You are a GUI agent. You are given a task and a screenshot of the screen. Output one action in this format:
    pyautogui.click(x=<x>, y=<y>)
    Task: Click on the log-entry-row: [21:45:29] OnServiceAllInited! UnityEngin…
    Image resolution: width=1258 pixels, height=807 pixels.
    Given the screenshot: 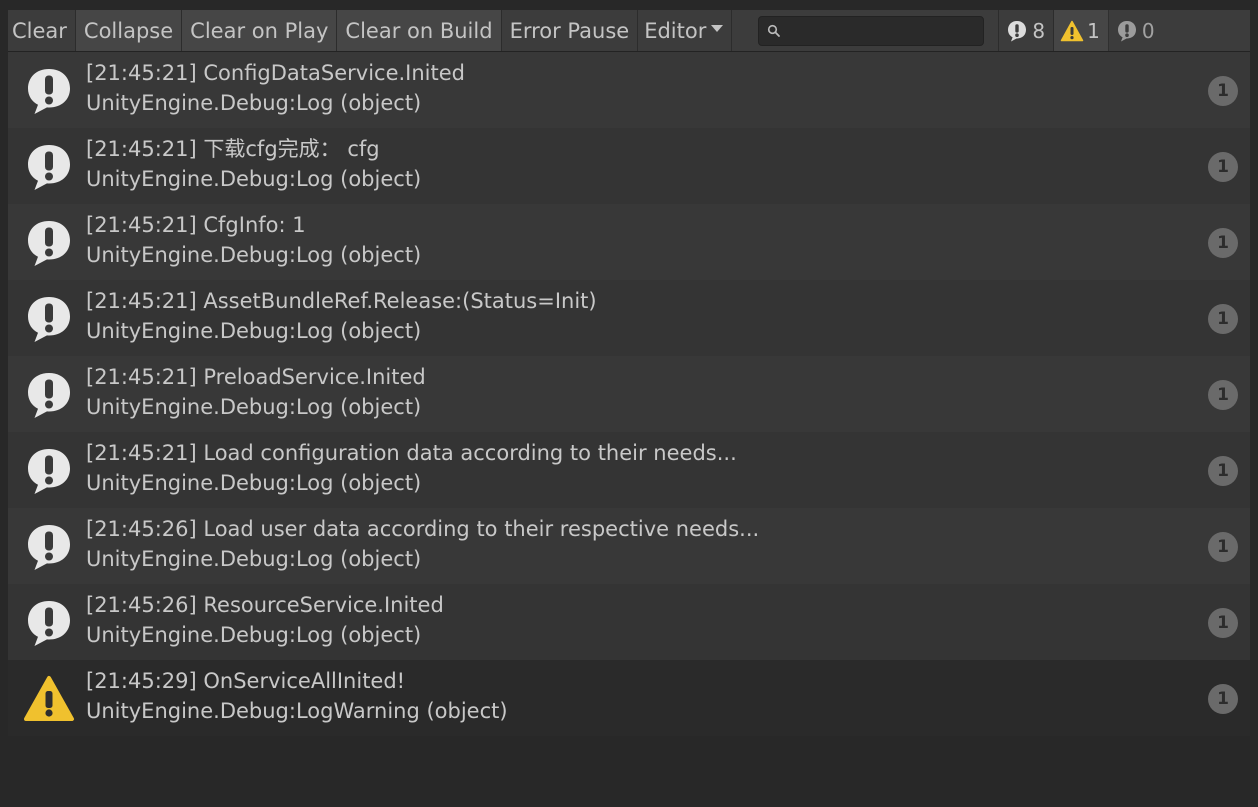 What is the action you would take?
    pyautogui.click(x=629, y=698)
    